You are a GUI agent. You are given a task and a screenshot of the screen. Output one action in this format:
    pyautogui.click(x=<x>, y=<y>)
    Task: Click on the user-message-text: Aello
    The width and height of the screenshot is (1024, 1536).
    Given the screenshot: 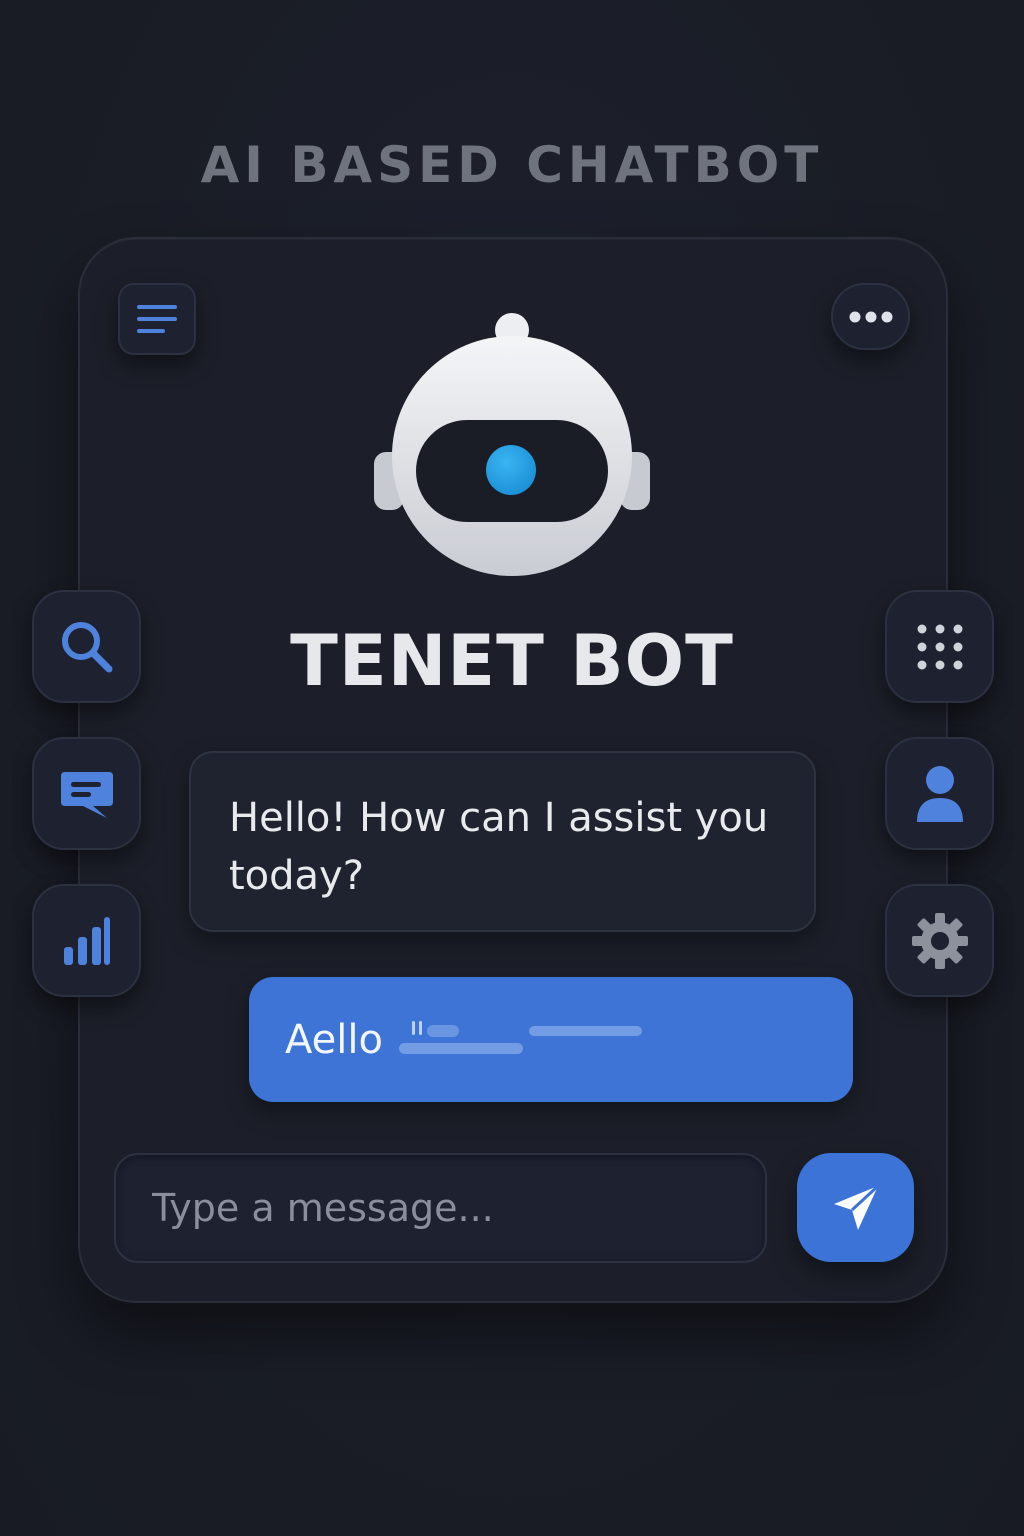 What is the action you would take?
    pyautogui.click(x=334, y=1040)
    